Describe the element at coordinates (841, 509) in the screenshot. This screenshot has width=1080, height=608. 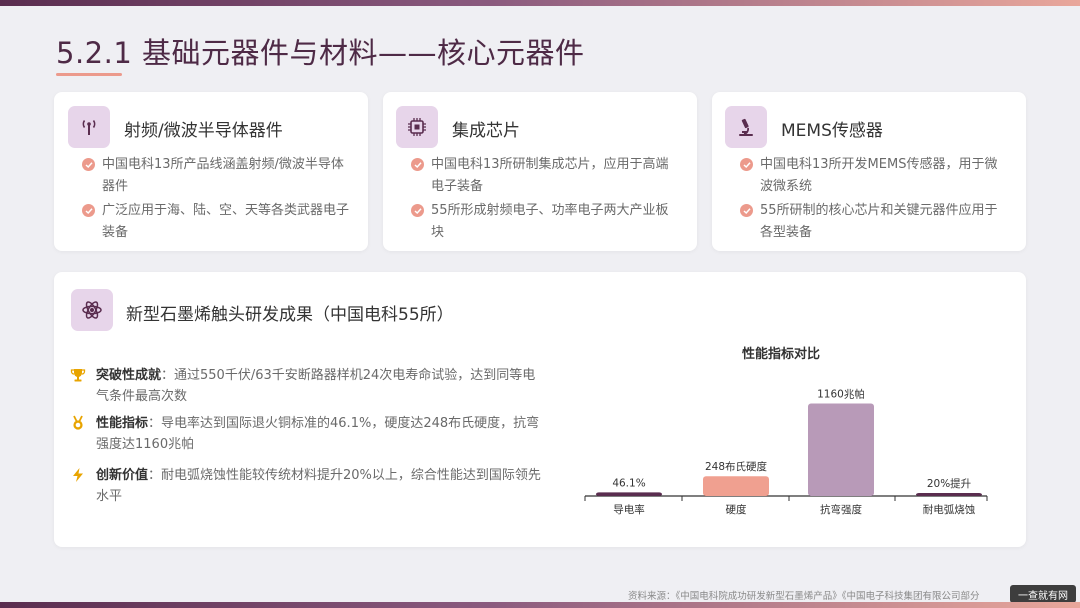
I see `category-label-2: 抗弯强度` at that location.